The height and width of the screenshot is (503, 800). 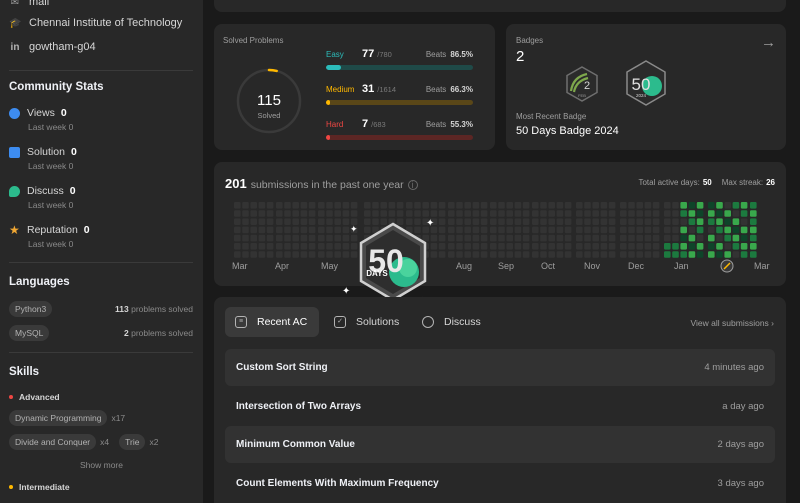 What do you see at coordinates (158, 333) in the screenshot?
I see `language-count: 2 problems solved` at bounding box center [158, 333].